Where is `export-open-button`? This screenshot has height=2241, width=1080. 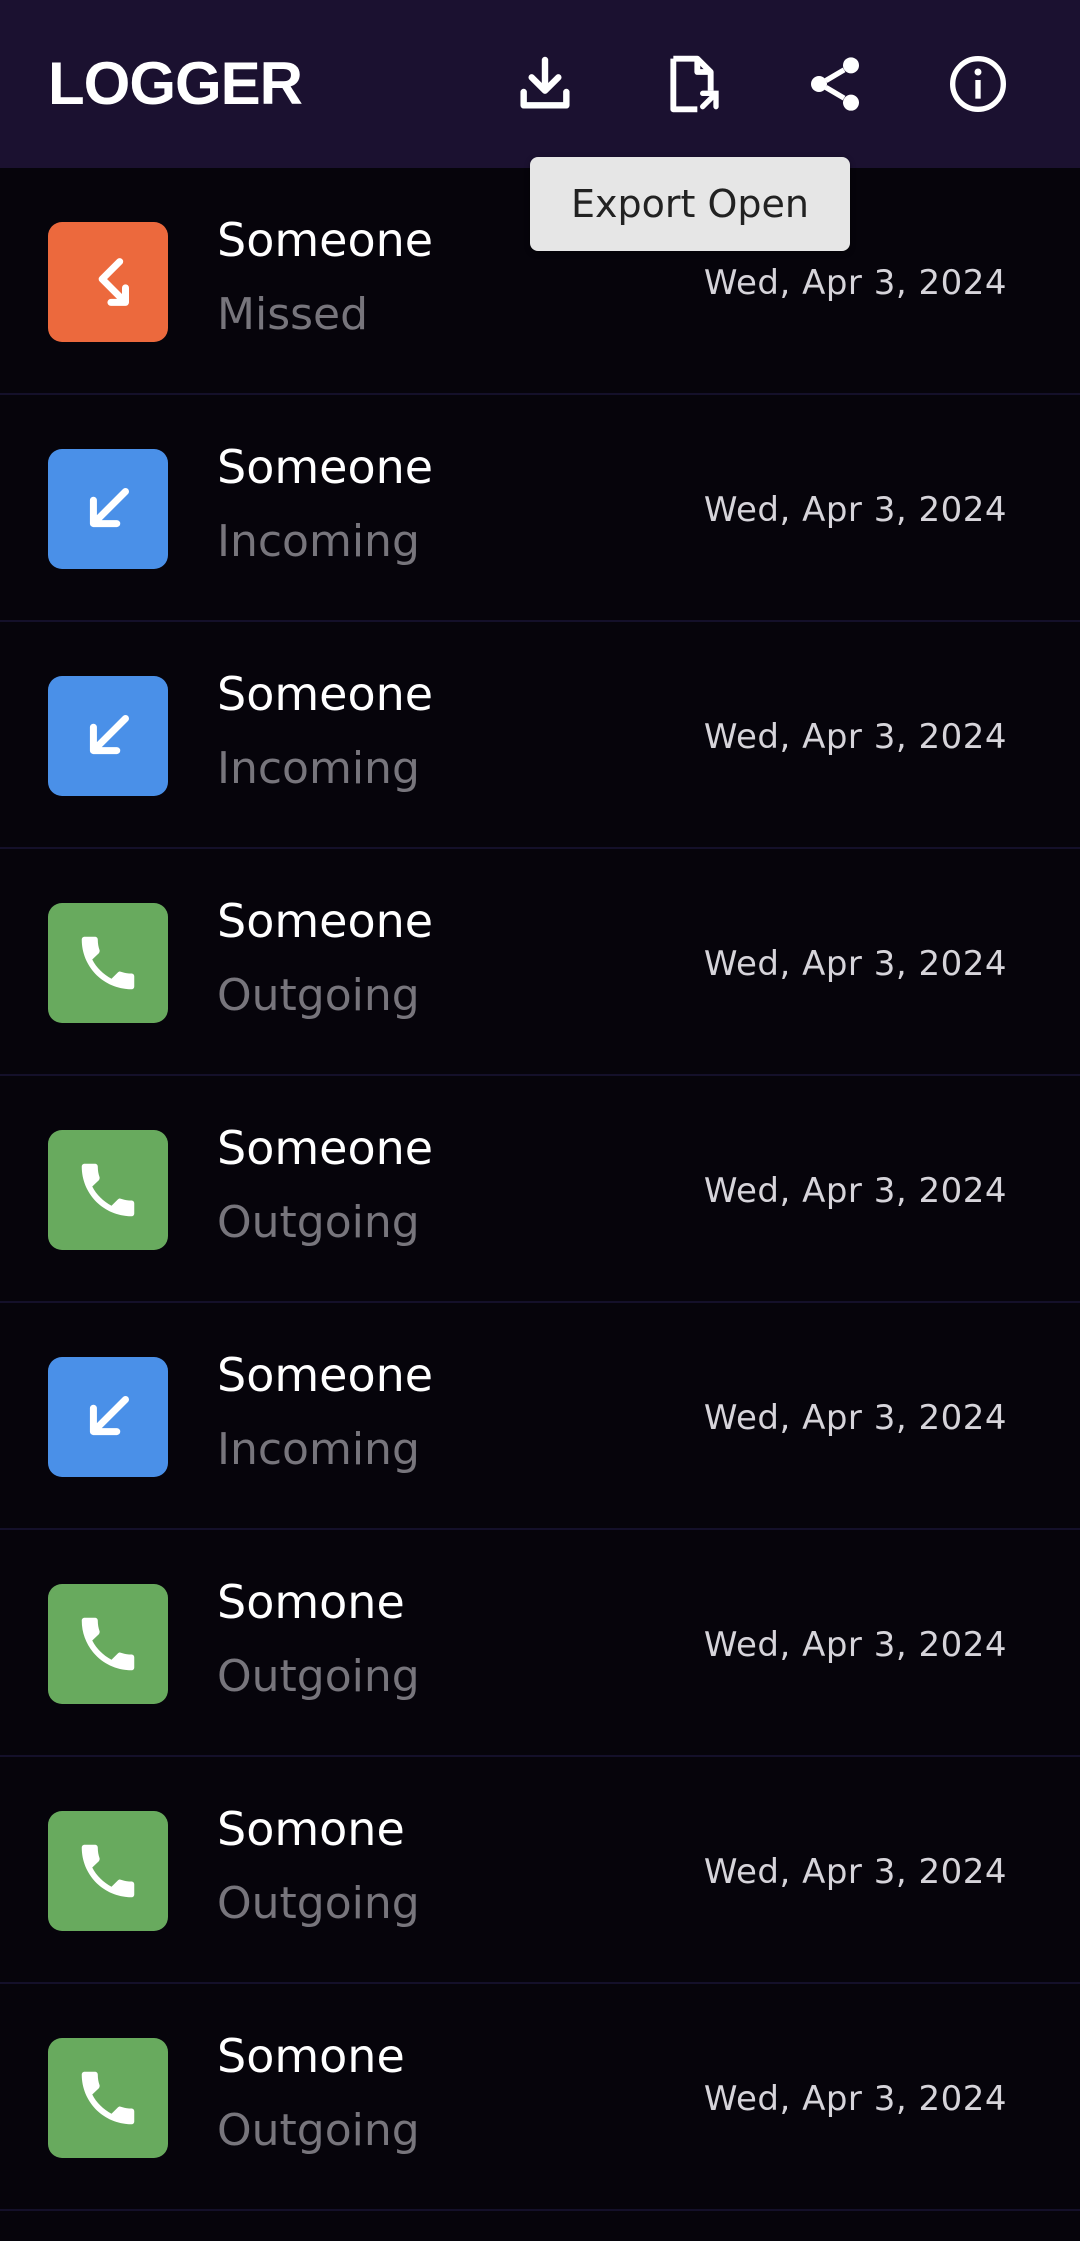
export-open-button is located at coordinates (692, 84).